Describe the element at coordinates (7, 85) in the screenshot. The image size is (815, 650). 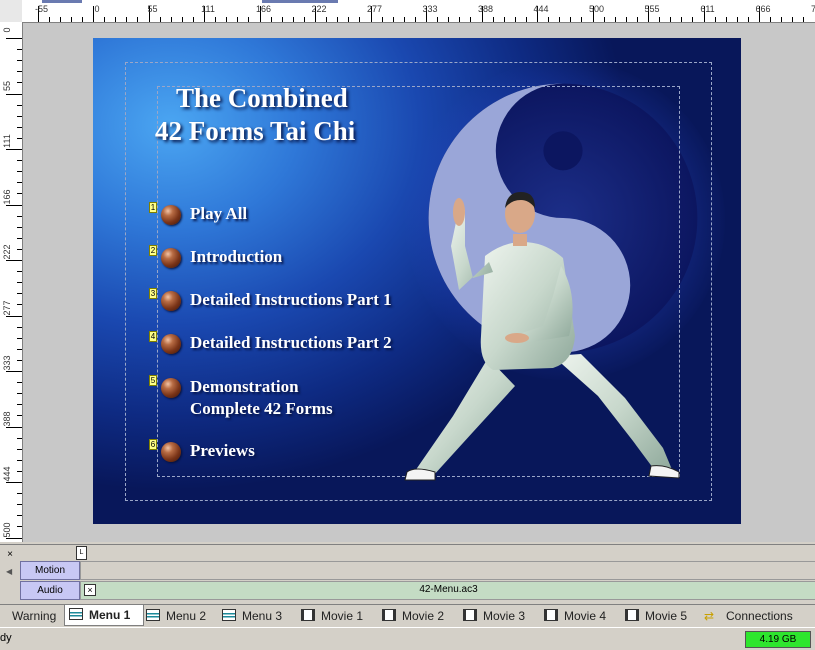
I see `ruler-label: 55` at that location.